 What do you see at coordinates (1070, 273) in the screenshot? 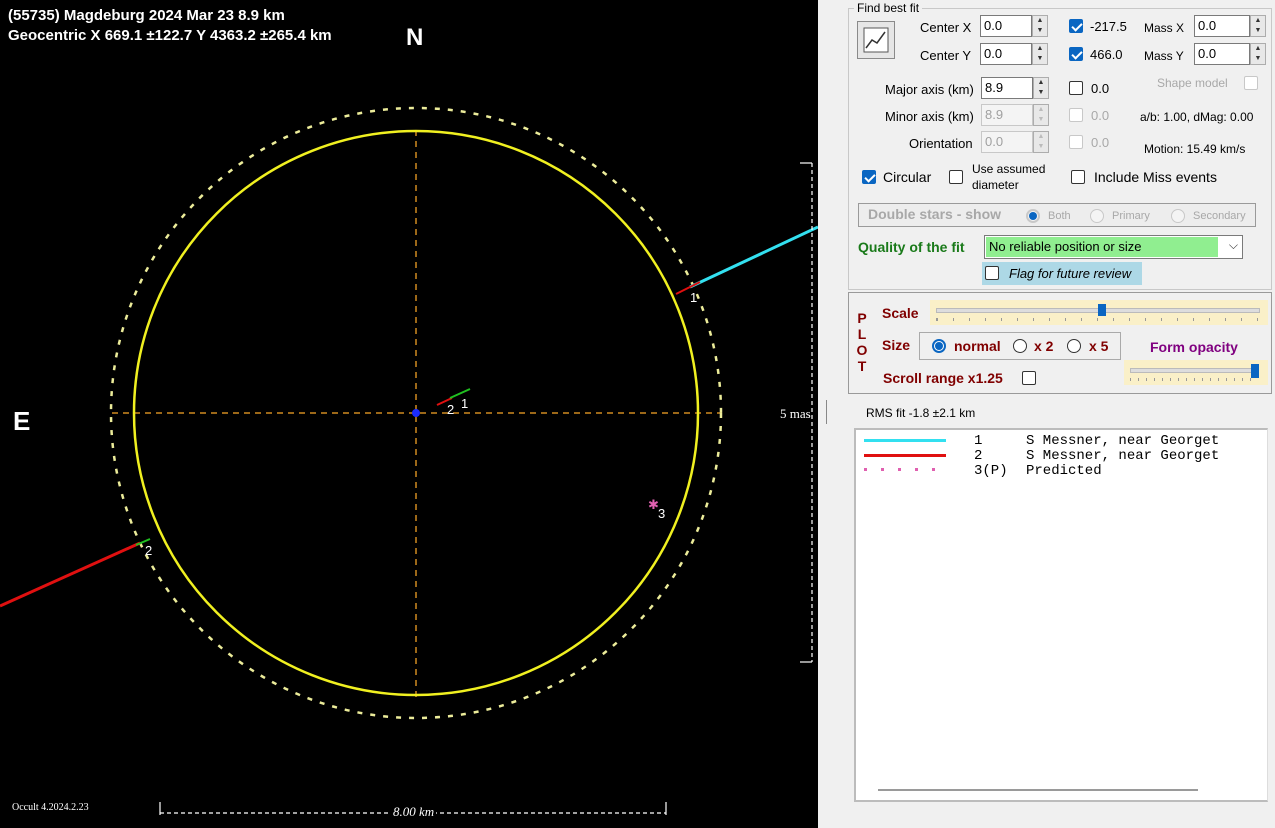
I see `flag-review-label: Flag for future review` at bounding box center [1070, 273].